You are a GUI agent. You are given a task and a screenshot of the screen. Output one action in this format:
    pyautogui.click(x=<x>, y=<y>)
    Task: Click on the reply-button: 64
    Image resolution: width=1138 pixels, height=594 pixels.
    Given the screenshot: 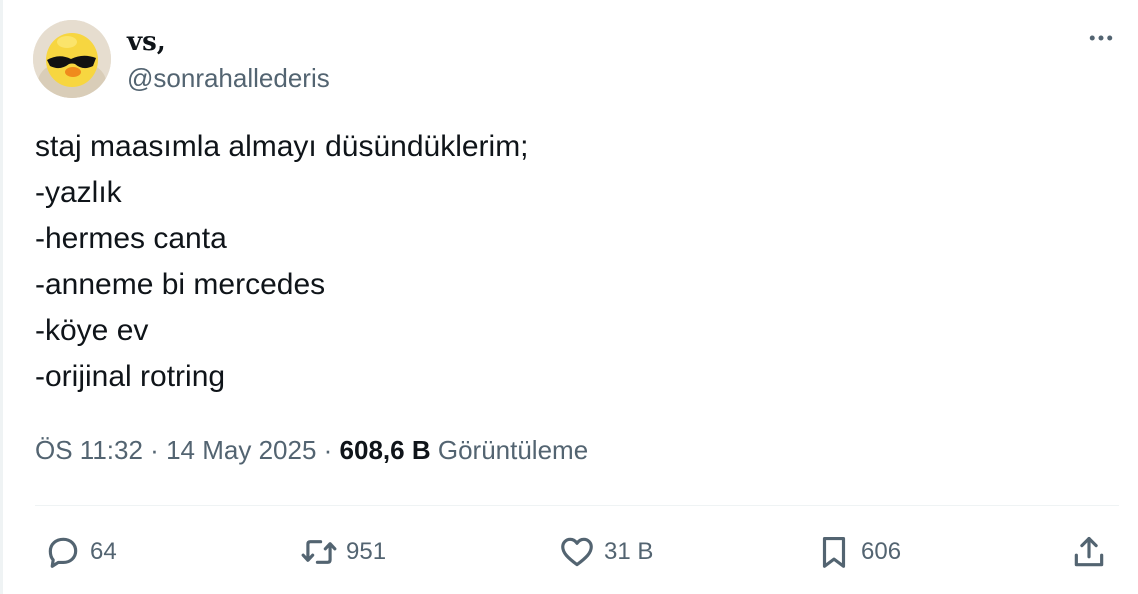 What is the action you would take?
    pyautogui.click(x=80, y=552)
    